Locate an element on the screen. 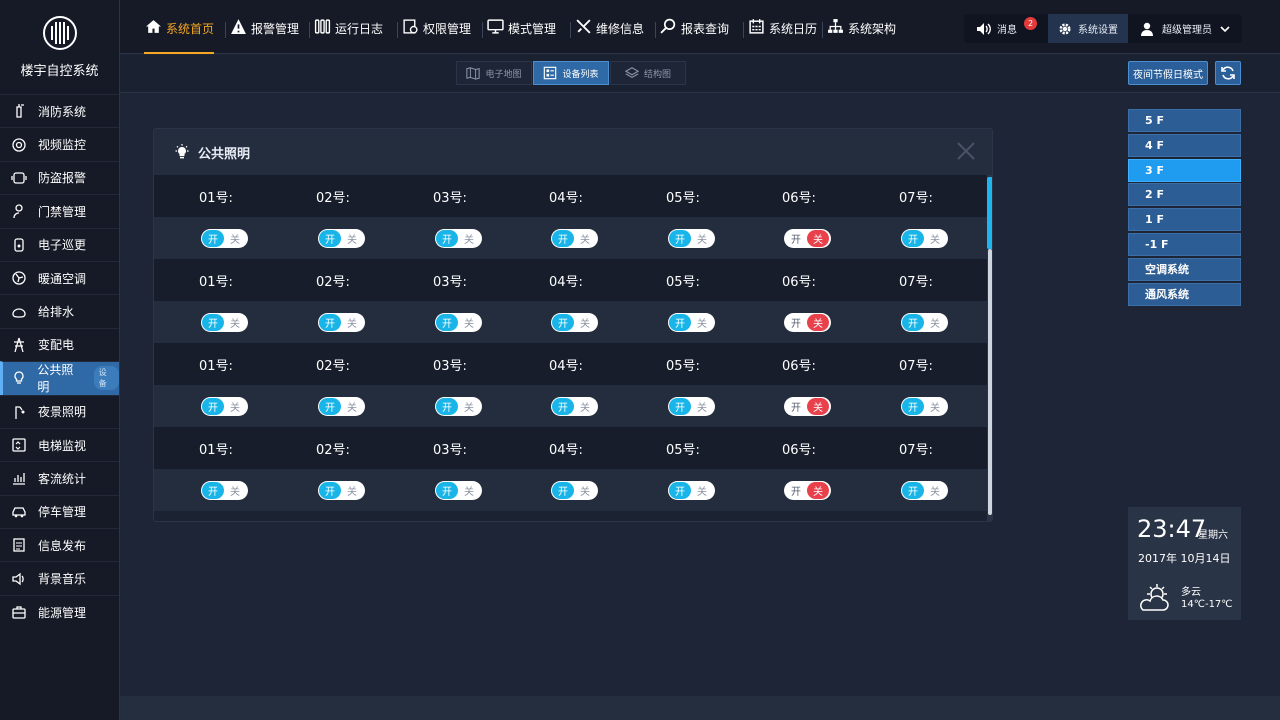 This screenshot has width=1280, height=720. nav-item: 系统首页 is located at coordinates (179, 34).